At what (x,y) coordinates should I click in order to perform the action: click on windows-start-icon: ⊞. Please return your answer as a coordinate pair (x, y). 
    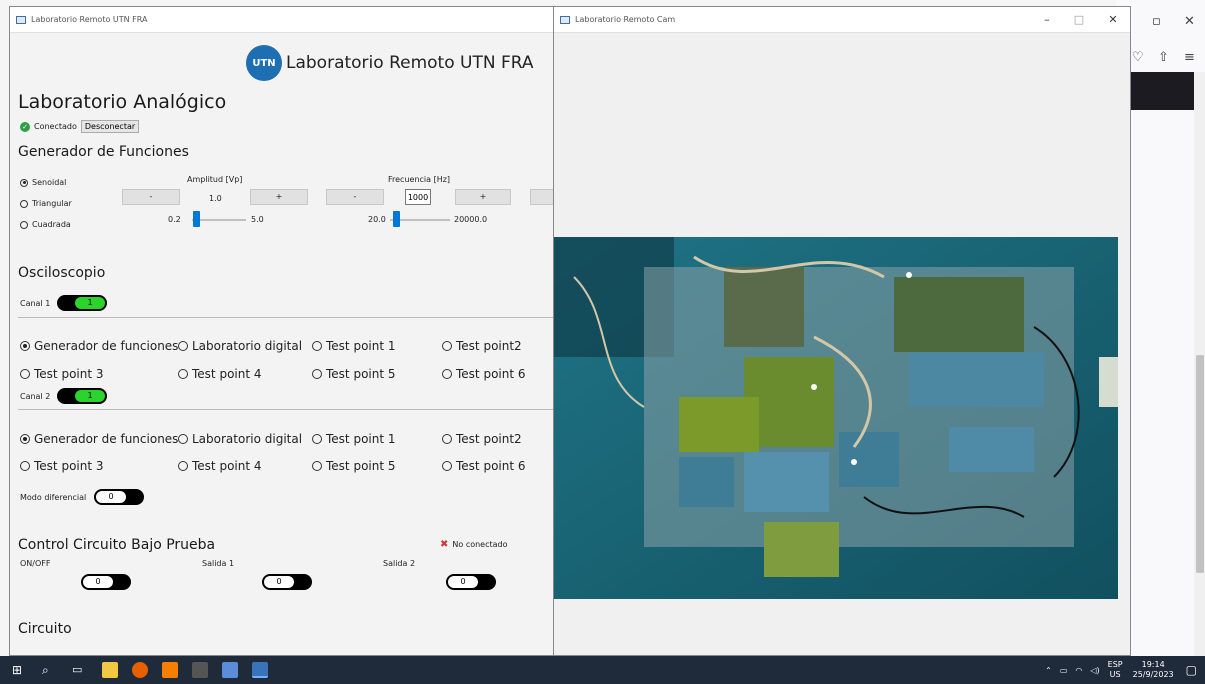
    Looking at the image, I should click on (20, 670).